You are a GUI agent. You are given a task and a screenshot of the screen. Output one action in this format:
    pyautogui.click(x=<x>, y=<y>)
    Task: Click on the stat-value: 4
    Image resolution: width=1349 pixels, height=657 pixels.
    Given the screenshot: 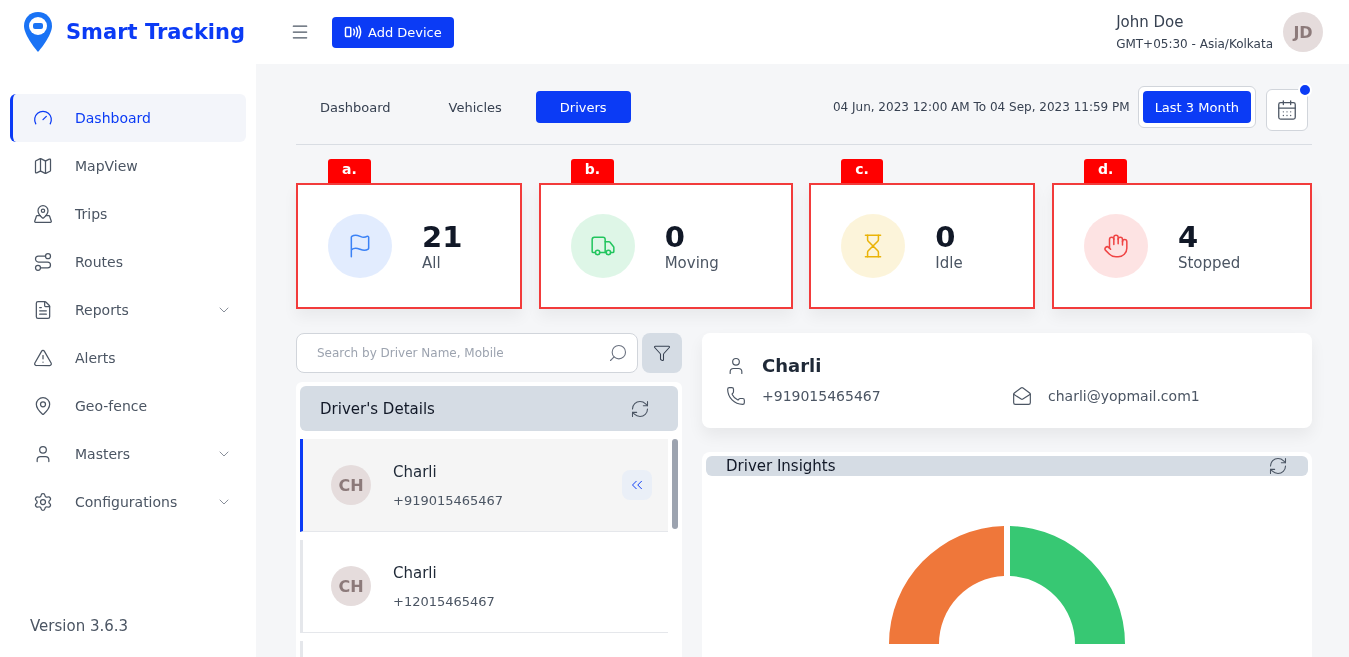 What is the action you would take?
    pyautogui.click(x=1188, y=237)
    